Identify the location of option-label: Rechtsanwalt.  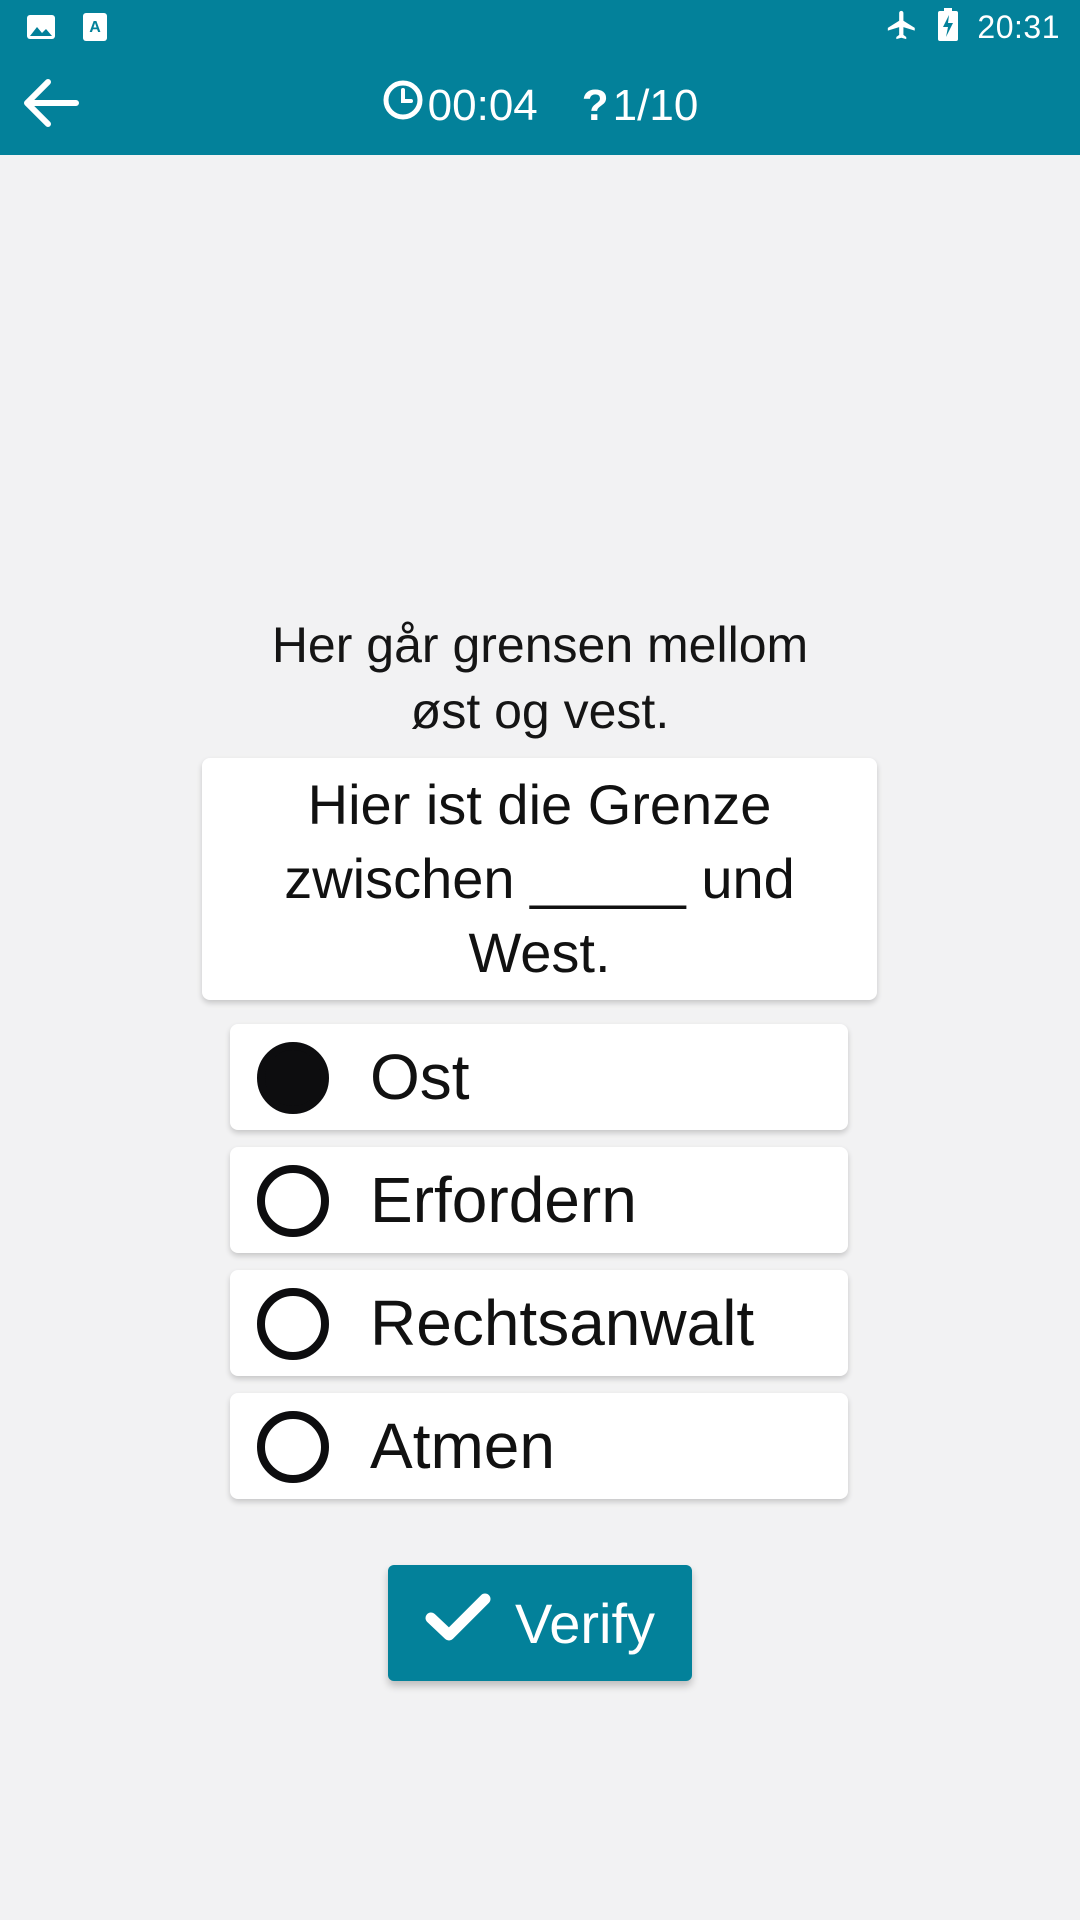
(562, 1323).